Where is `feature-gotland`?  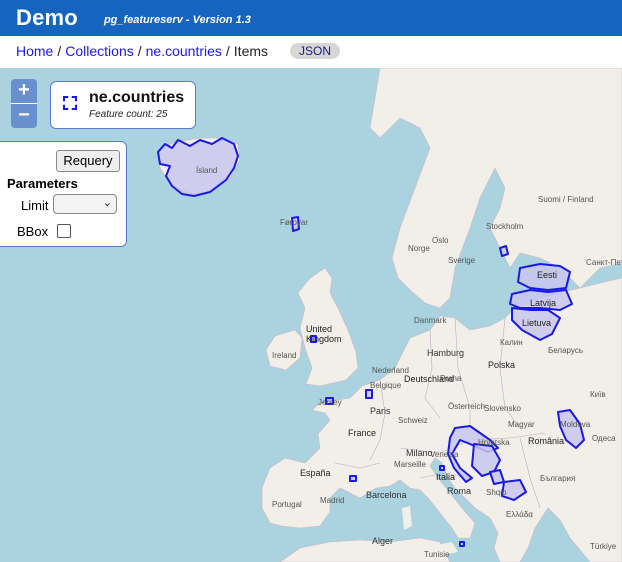
feature-gotland is located at coordinates (504, 251).